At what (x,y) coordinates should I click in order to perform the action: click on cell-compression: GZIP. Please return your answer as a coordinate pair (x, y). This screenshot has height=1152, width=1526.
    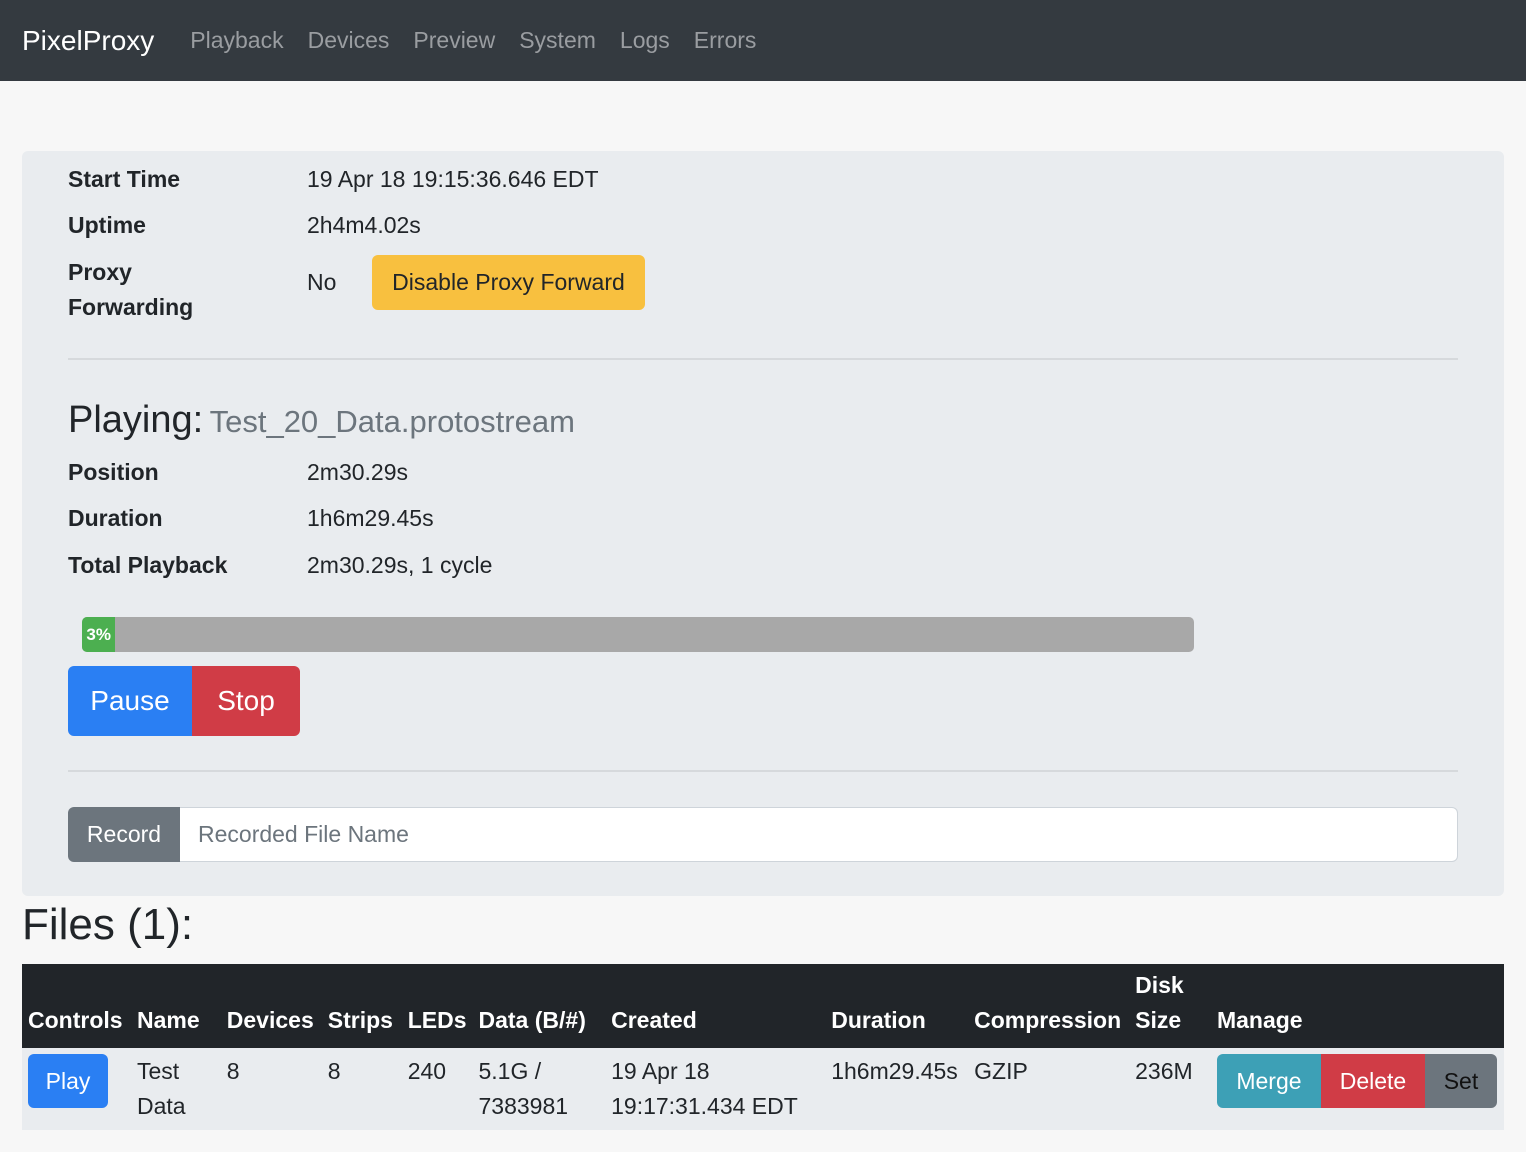
    Looking at the image, I should click on (1001, 1071).